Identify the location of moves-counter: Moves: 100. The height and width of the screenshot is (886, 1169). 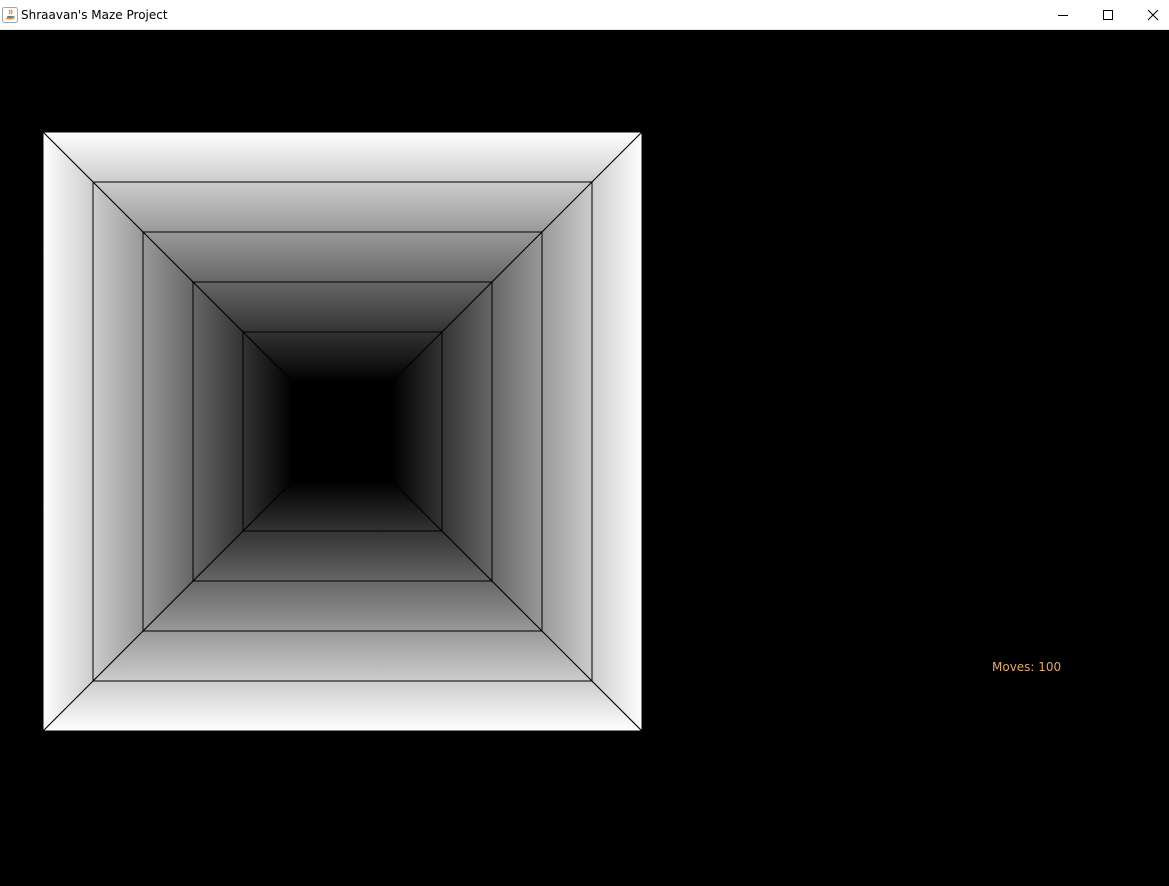
(1027, 667).